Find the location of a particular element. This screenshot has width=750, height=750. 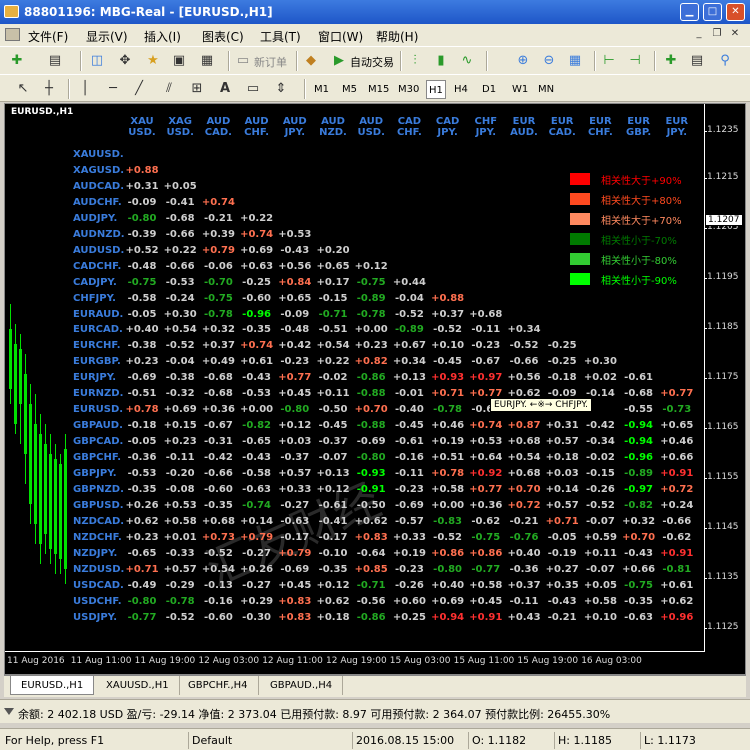

matrix-cell: +0.25 is located at coordinates (409, 617).